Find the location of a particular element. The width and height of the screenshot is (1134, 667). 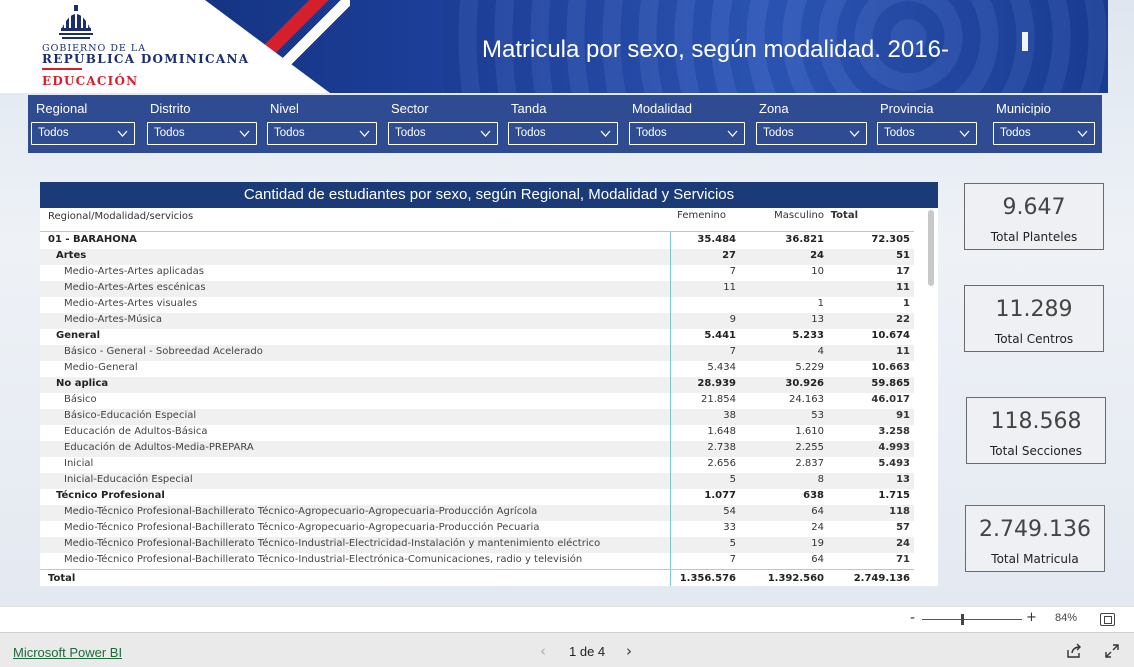

row-label: Inicial-Educación Especial is located at coordinates (128, 479).